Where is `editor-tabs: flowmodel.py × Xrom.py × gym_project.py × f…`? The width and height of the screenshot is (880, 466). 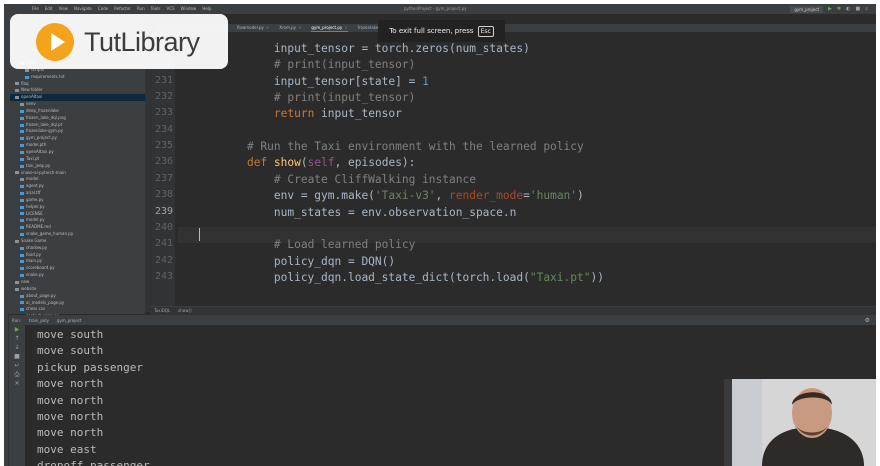 editor-tabs: flowmodel.py × Xrom.py × gym_project.py × f… is located at coordinates (516, 28).